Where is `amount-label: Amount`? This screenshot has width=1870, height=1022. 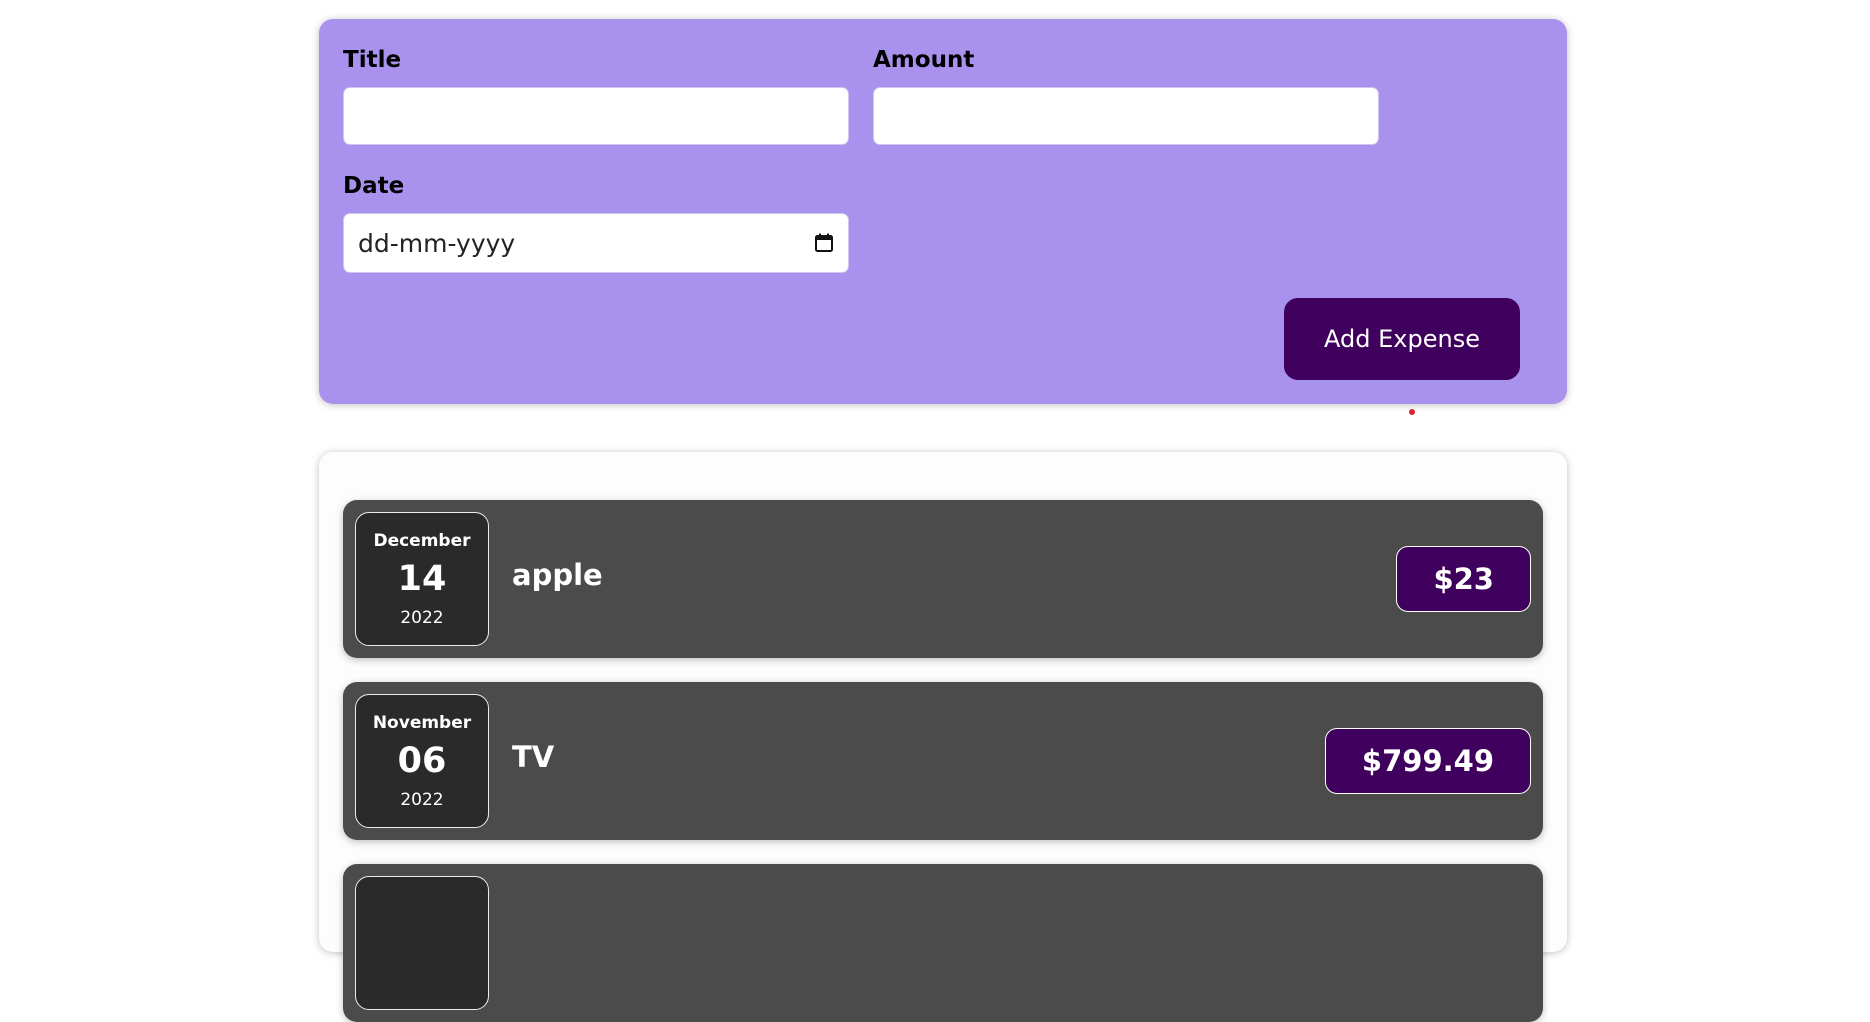 amount-label: Amount is located at coordinates (924, 60).